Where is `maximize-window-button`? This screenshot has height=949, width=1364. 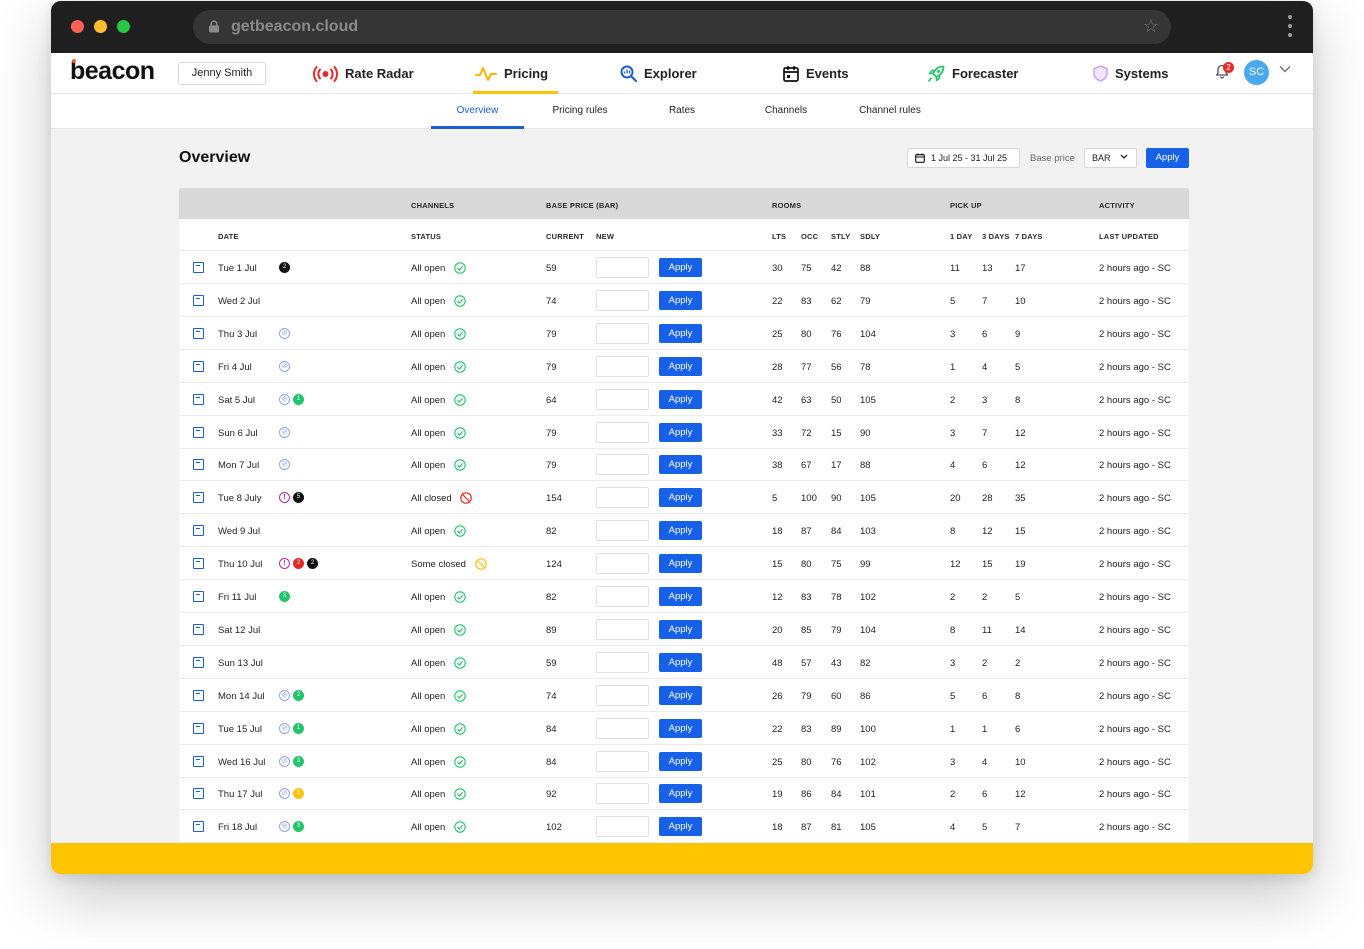 maximize-window-button is located at coordinates (123, 26).